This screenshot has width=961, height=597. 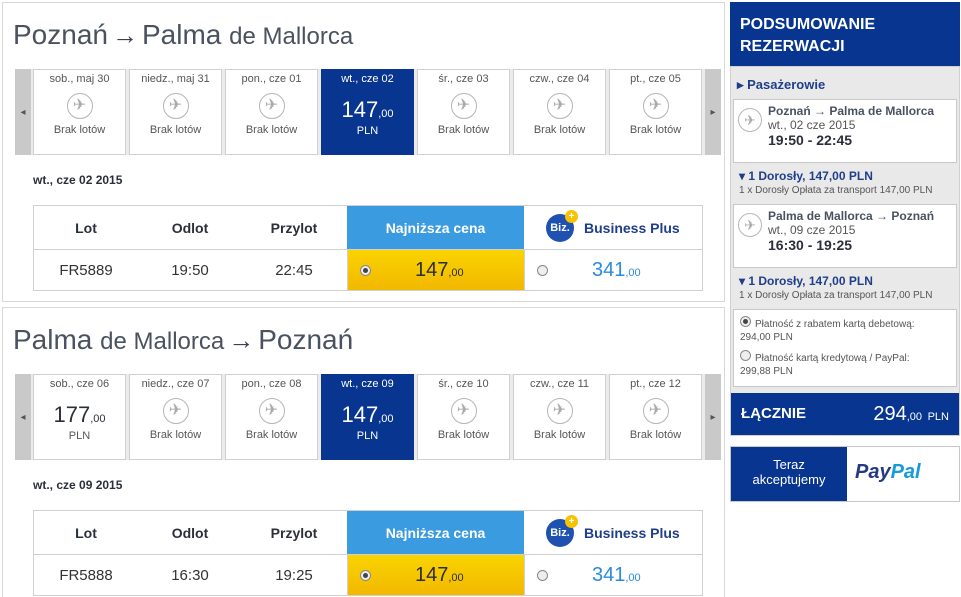 I want to click on date-tile: śr., cze 03 ✈ Brak lotów, so click(x=463, y=112).